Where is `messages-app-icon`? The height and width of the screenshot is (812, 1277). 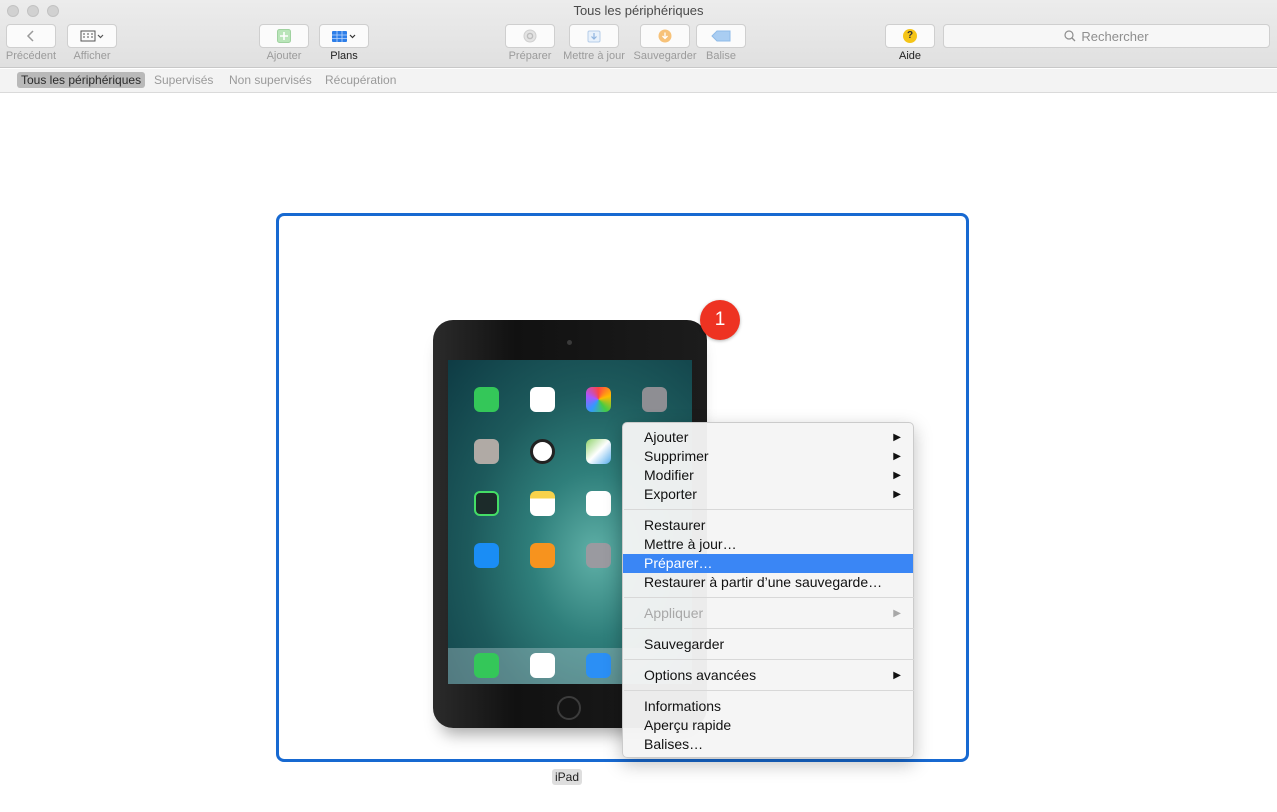
messages-app-icon is located at coordinates (486, 665).